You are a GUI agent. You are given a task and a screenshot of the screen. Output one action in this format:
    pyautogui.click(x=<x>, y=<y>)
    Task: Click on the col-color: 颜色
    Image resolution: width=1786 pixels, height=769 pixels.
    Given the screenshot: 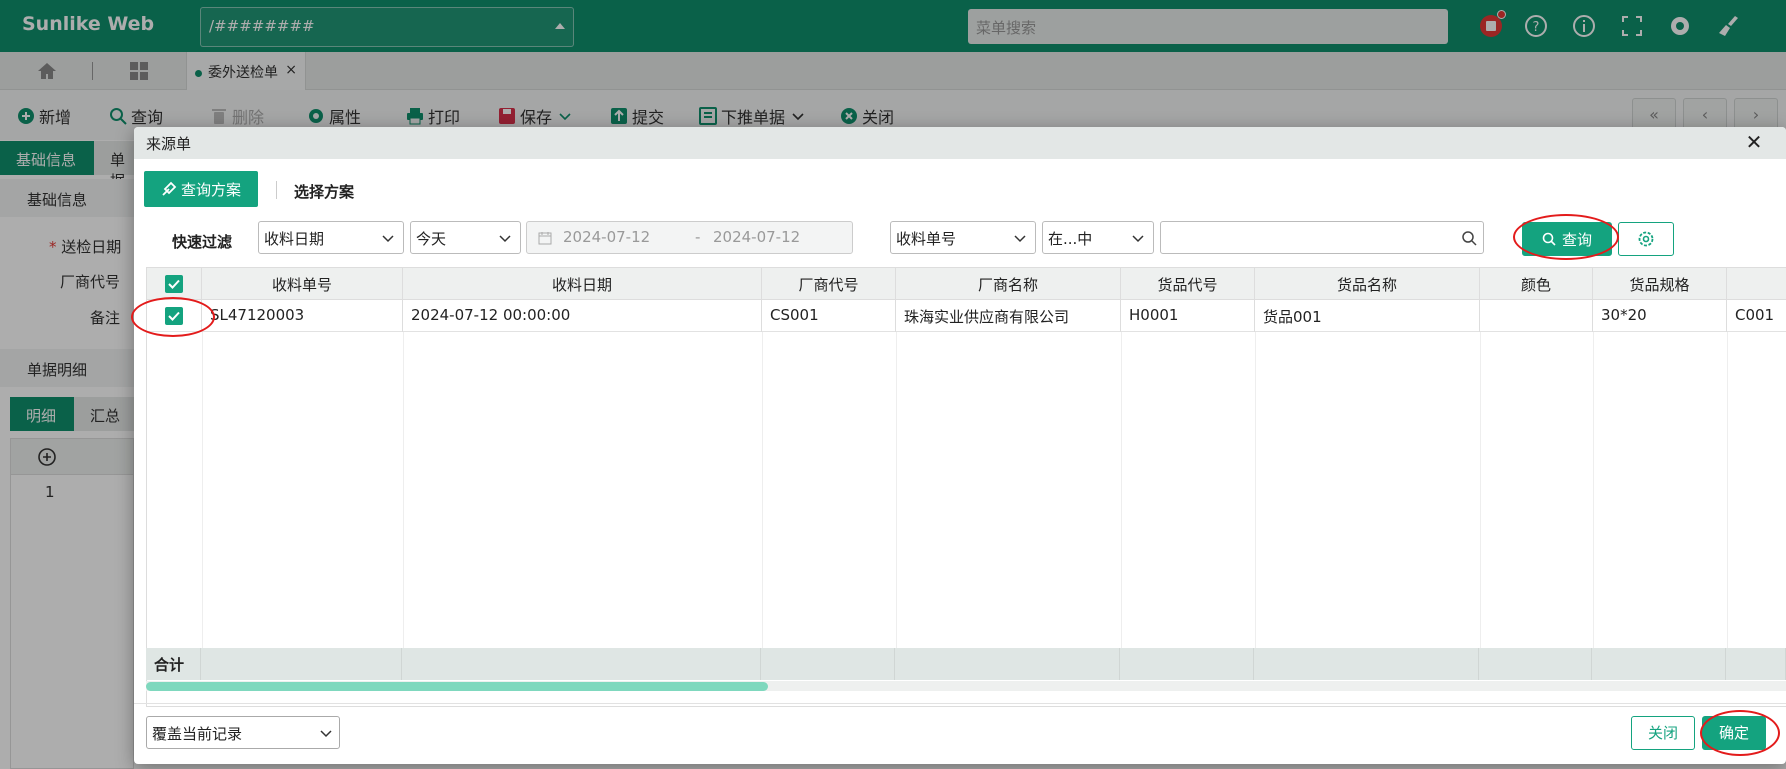 What is the action you would take?
    pyautogui.click(x=1536, y=284)
    